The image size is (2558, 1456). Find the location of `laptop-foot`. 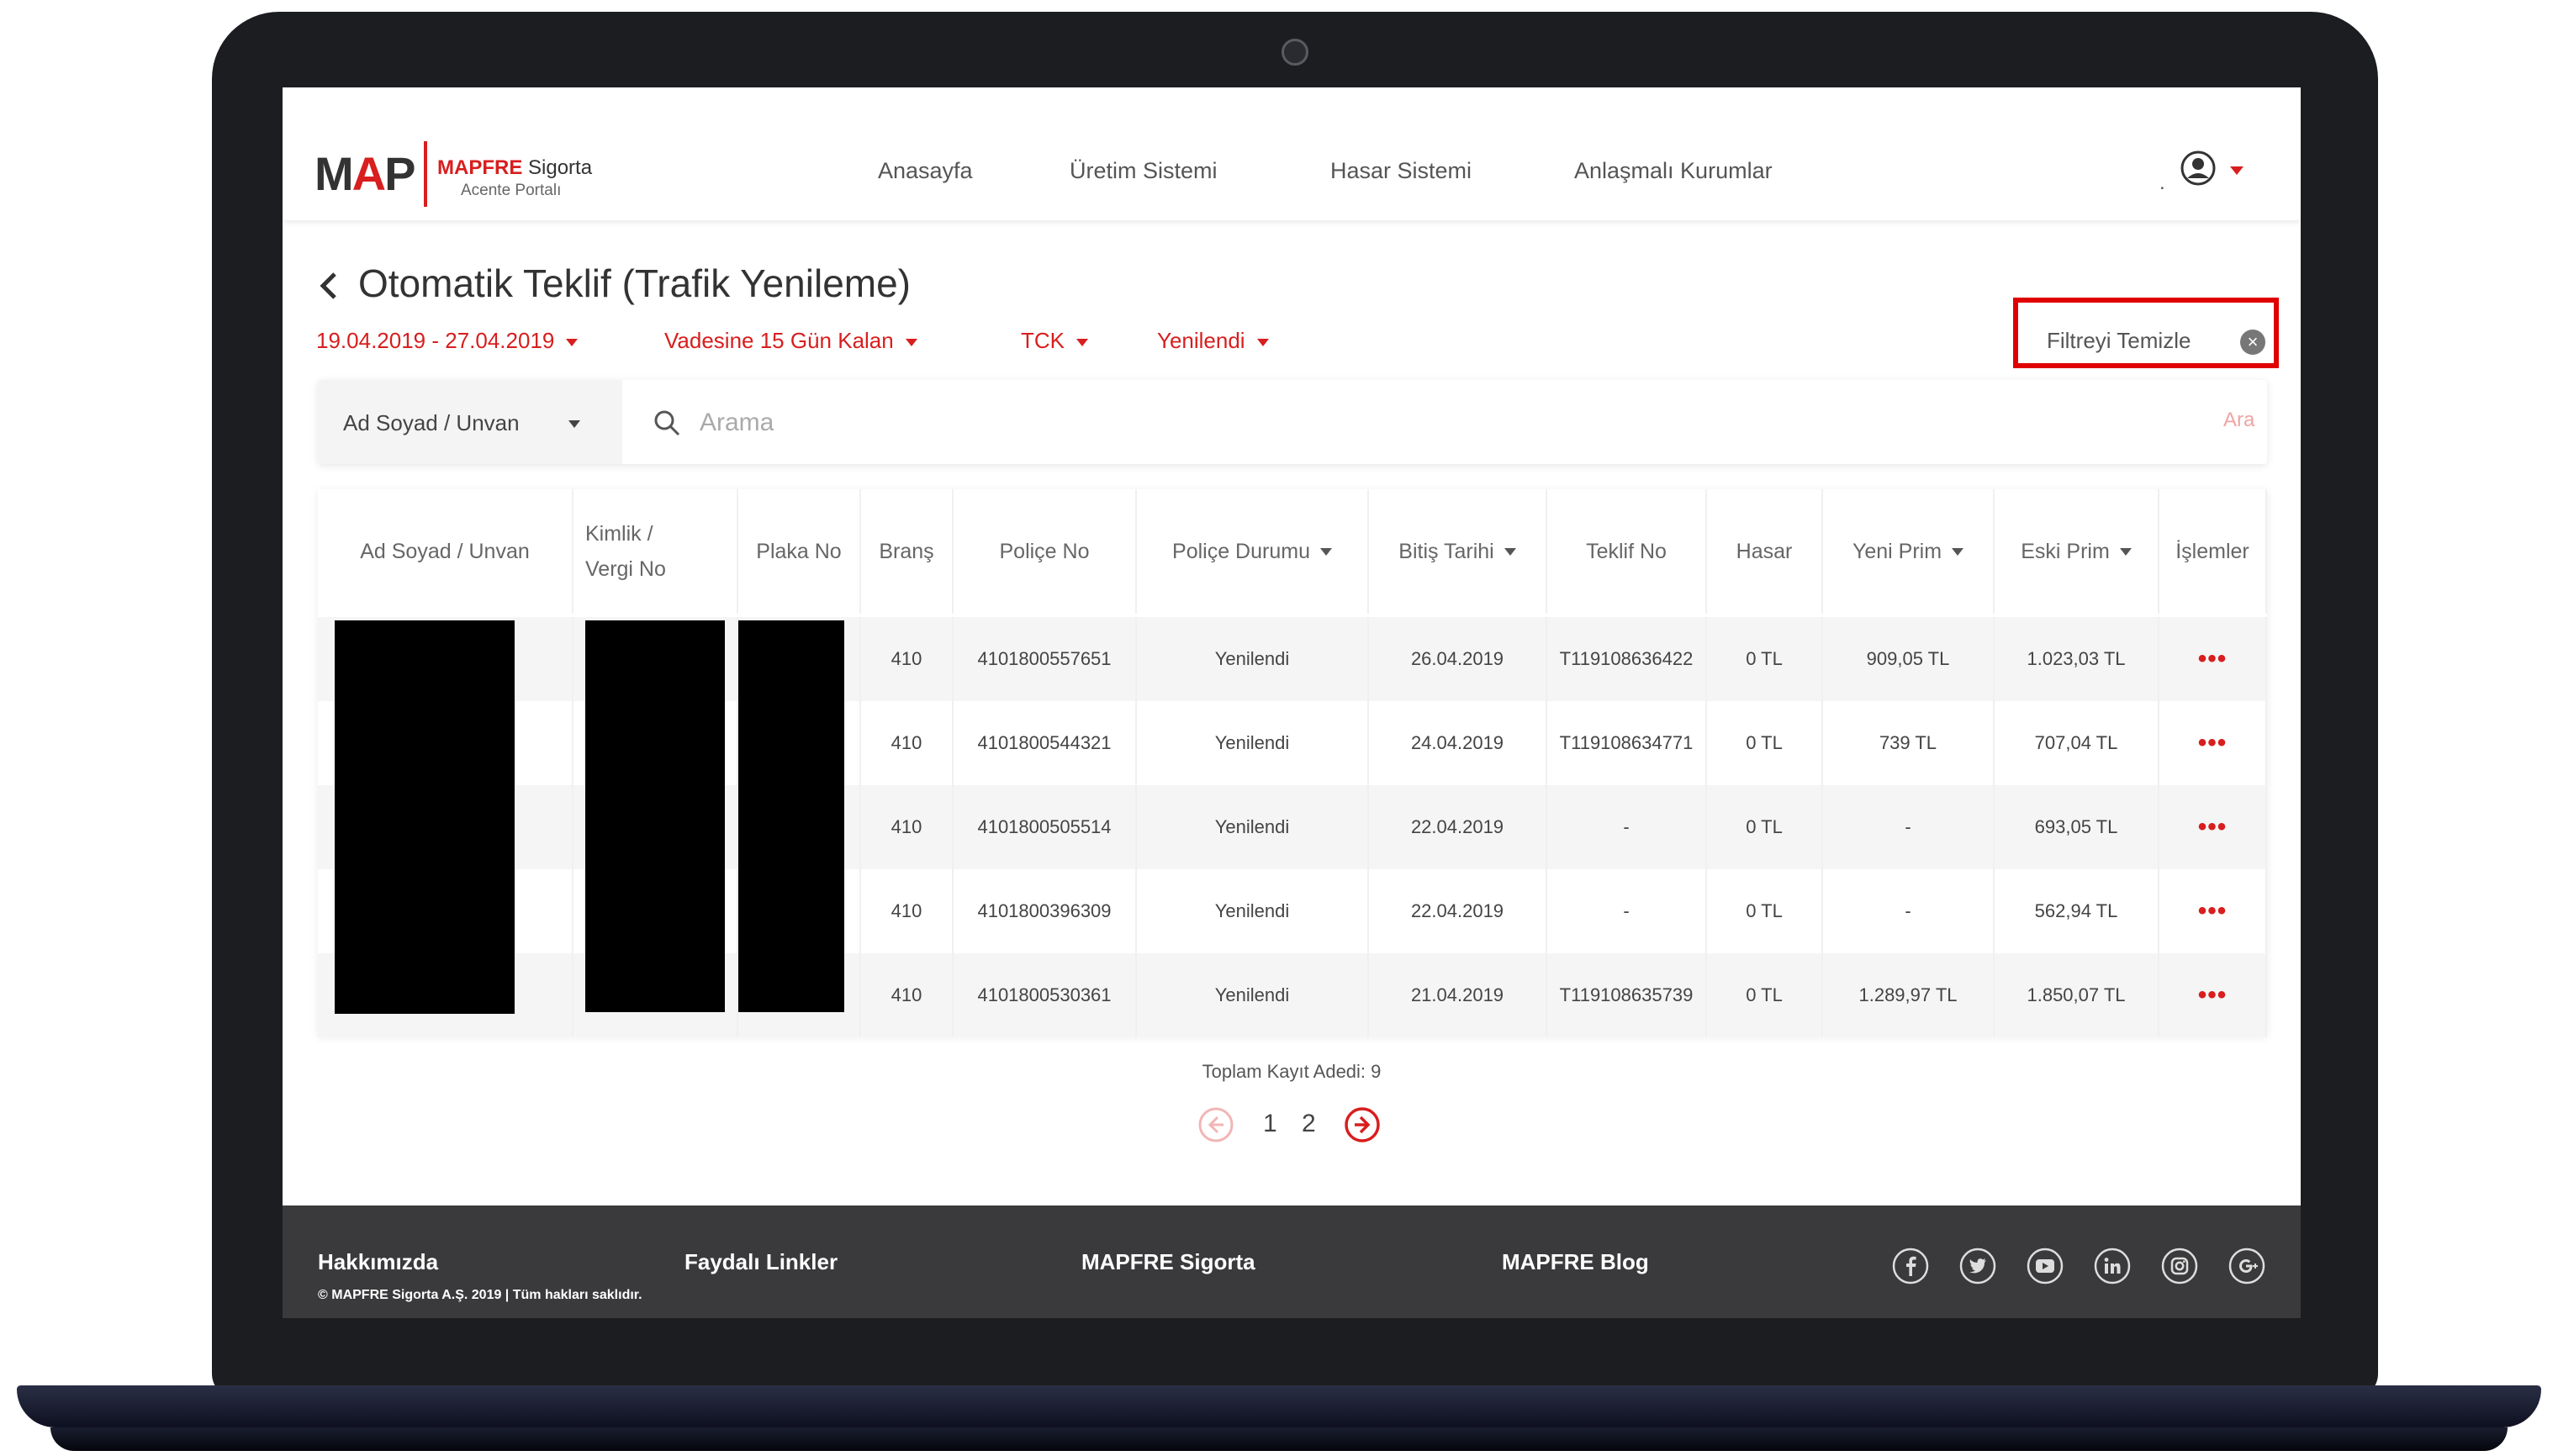

laptop-foot is located at coordinates (1279, 1439).